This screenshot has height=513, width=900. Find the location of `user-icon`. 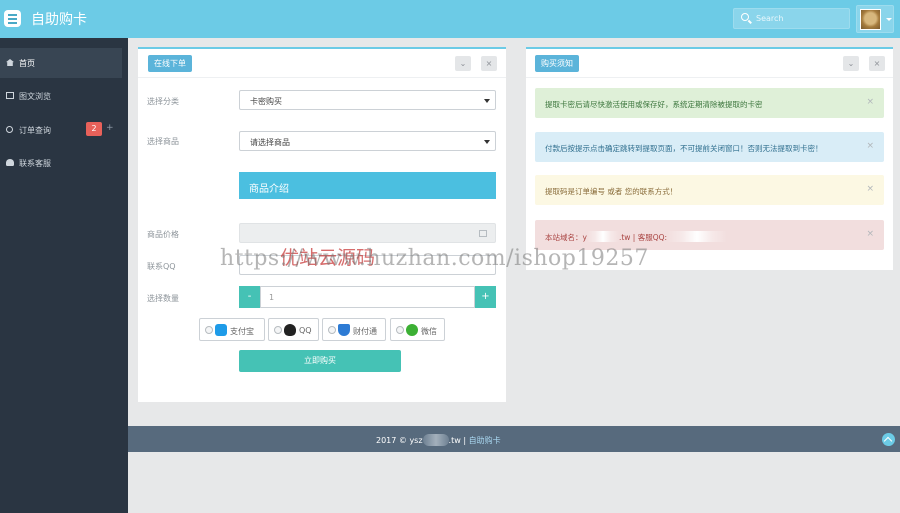

user-icon is located at coordinates (10, 162).